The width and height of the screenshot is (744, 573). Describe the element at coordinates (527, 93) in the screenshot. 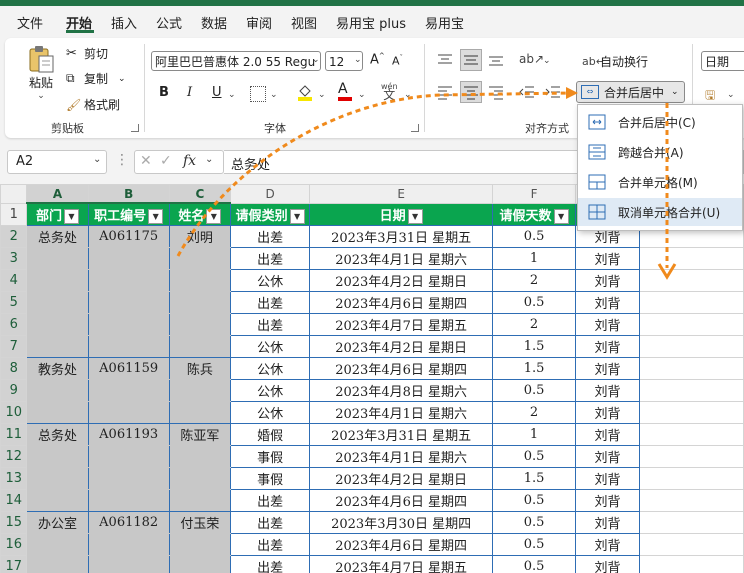

I see `decrease-indent-icon` at that location.